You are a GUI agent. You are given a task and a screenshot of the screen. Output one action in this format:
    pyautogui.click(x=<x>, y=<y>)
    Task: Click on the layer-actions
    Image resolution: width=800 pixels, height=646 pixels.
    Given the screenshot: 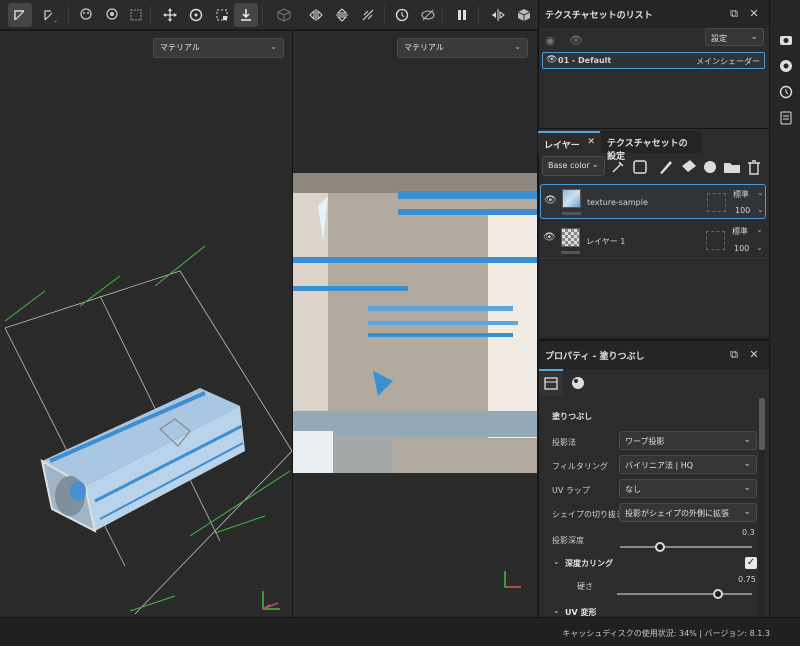 What is the action you would take?
    pyautogui.click(x=686, y=167)
    